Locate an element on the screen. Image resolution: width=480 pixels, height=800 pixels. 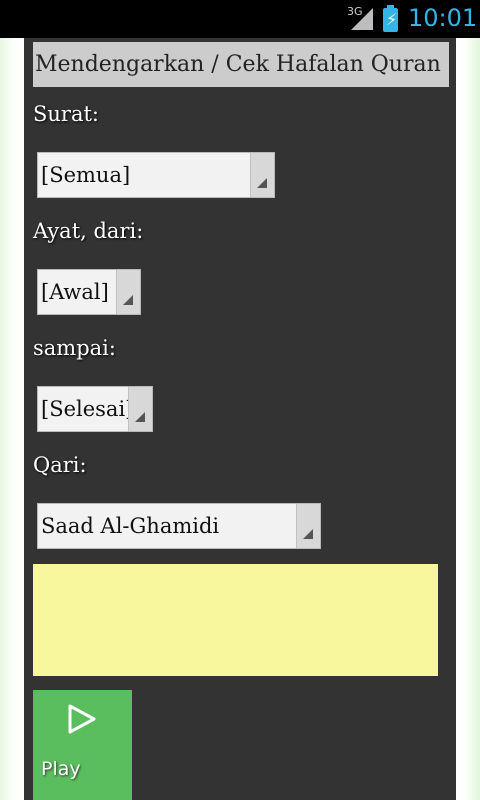
play-button-label: Play is located at coordinates (61, 769).